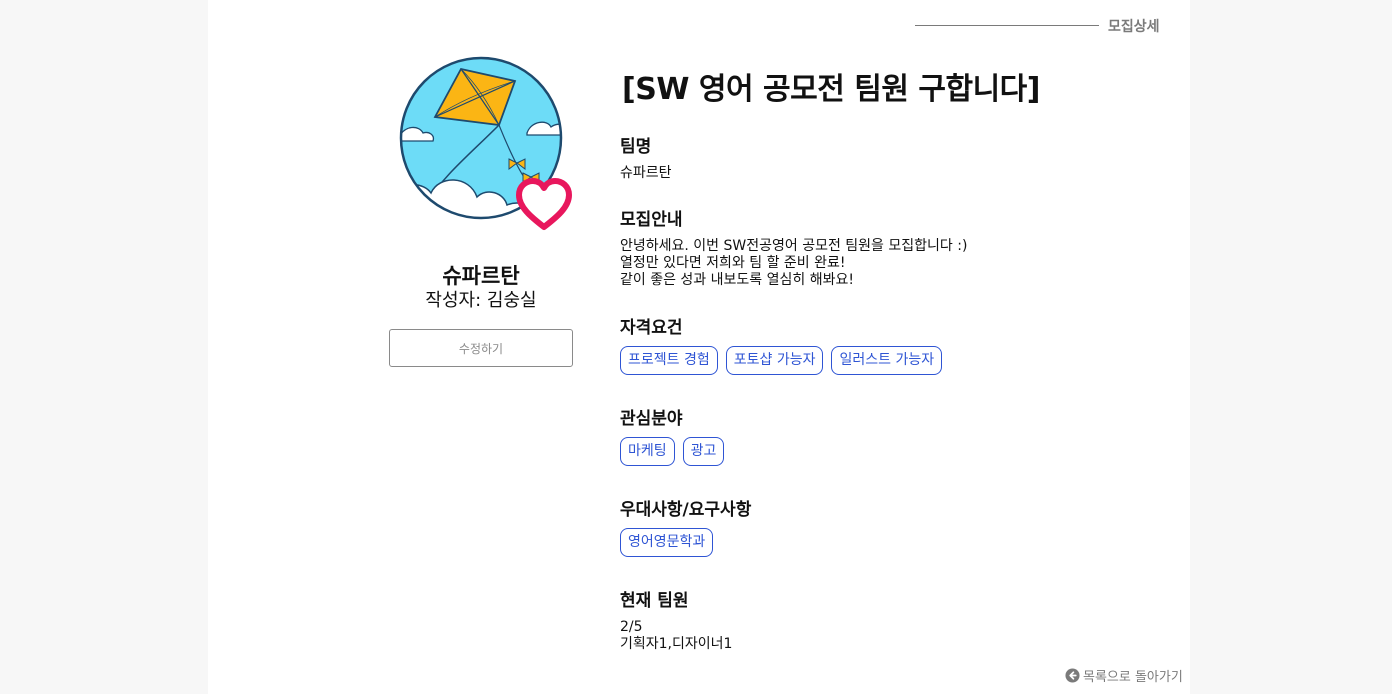 This screenshot has height=694, width=1392. Describe the element at coordinates (781, 344) in the screenshot. I see `qualifications-section: 자격요건 프로젝트 경험 포토샵 가능자 일러스트 가능자` at that location.